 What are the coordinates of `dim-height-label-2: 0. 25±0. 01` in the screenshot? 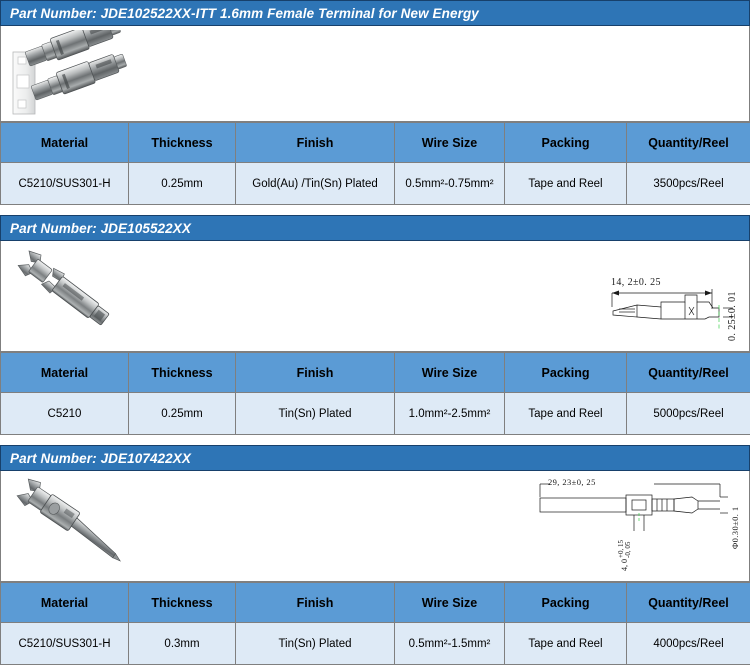 It's located at (732, 316).